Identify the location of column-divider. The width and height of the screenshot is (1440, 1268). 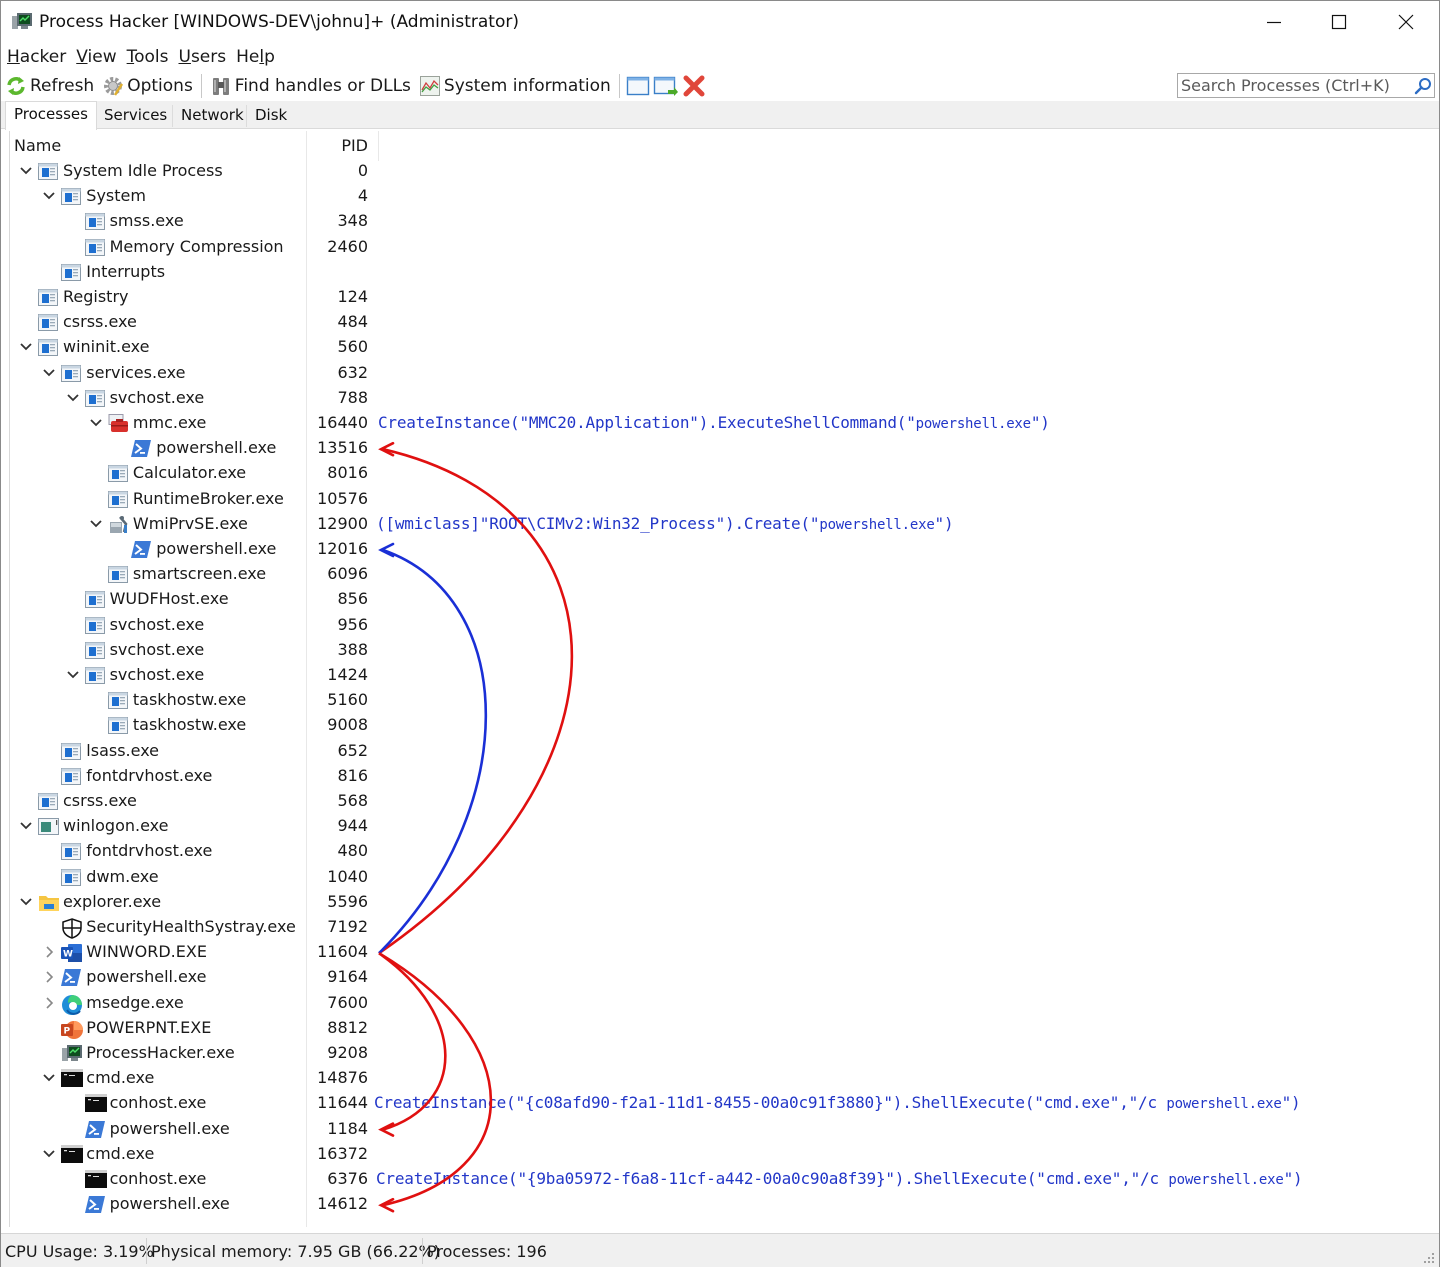
(378, 146).